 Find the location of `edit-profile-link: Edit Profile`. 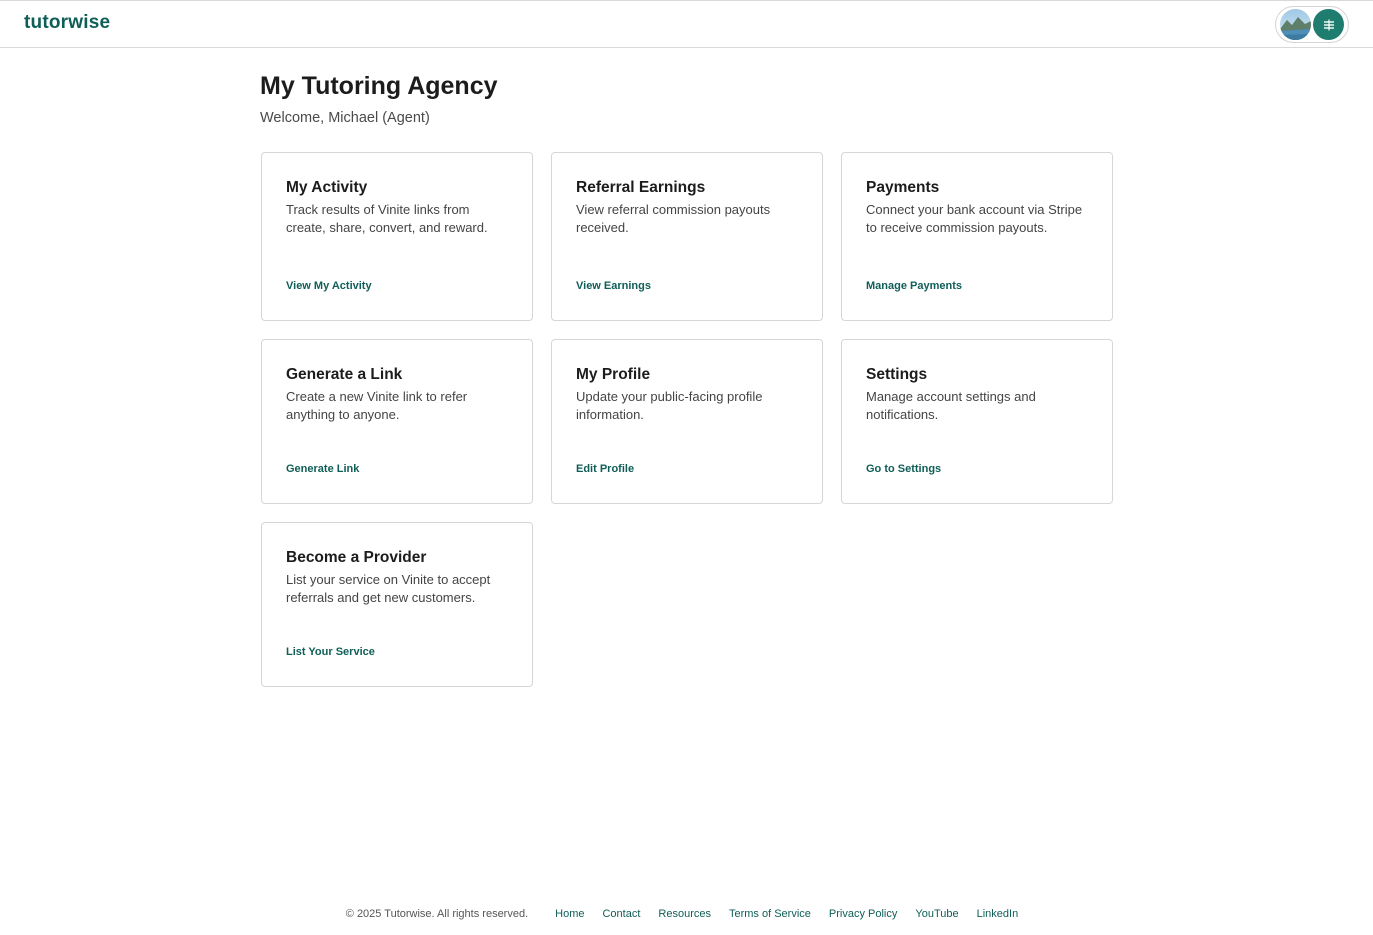

edit-profile-link: Edit Profile is located at coordinates (605, 469).